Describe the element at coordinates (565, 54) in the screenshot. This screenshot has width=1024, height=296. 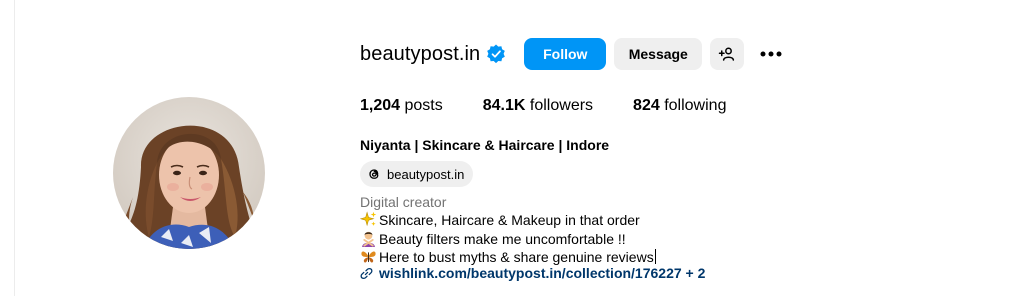
I see `follow-button: Follow` at that location.